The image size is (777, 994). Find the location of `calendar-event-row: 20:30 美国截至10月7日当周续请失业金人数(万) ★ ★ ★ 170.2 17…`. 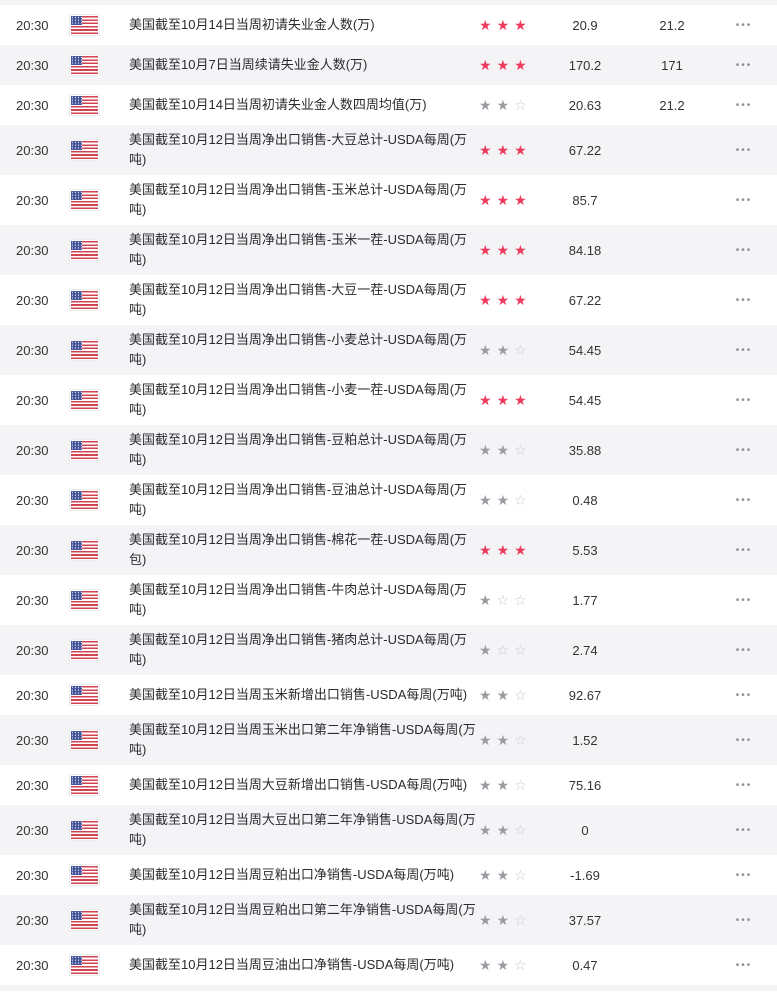

calendar-event-row: 20:30 美国截至10月7日当周续请失业金人数(万) ★ ★ ★ 170.2 17… is located at coordinates (388, 65).